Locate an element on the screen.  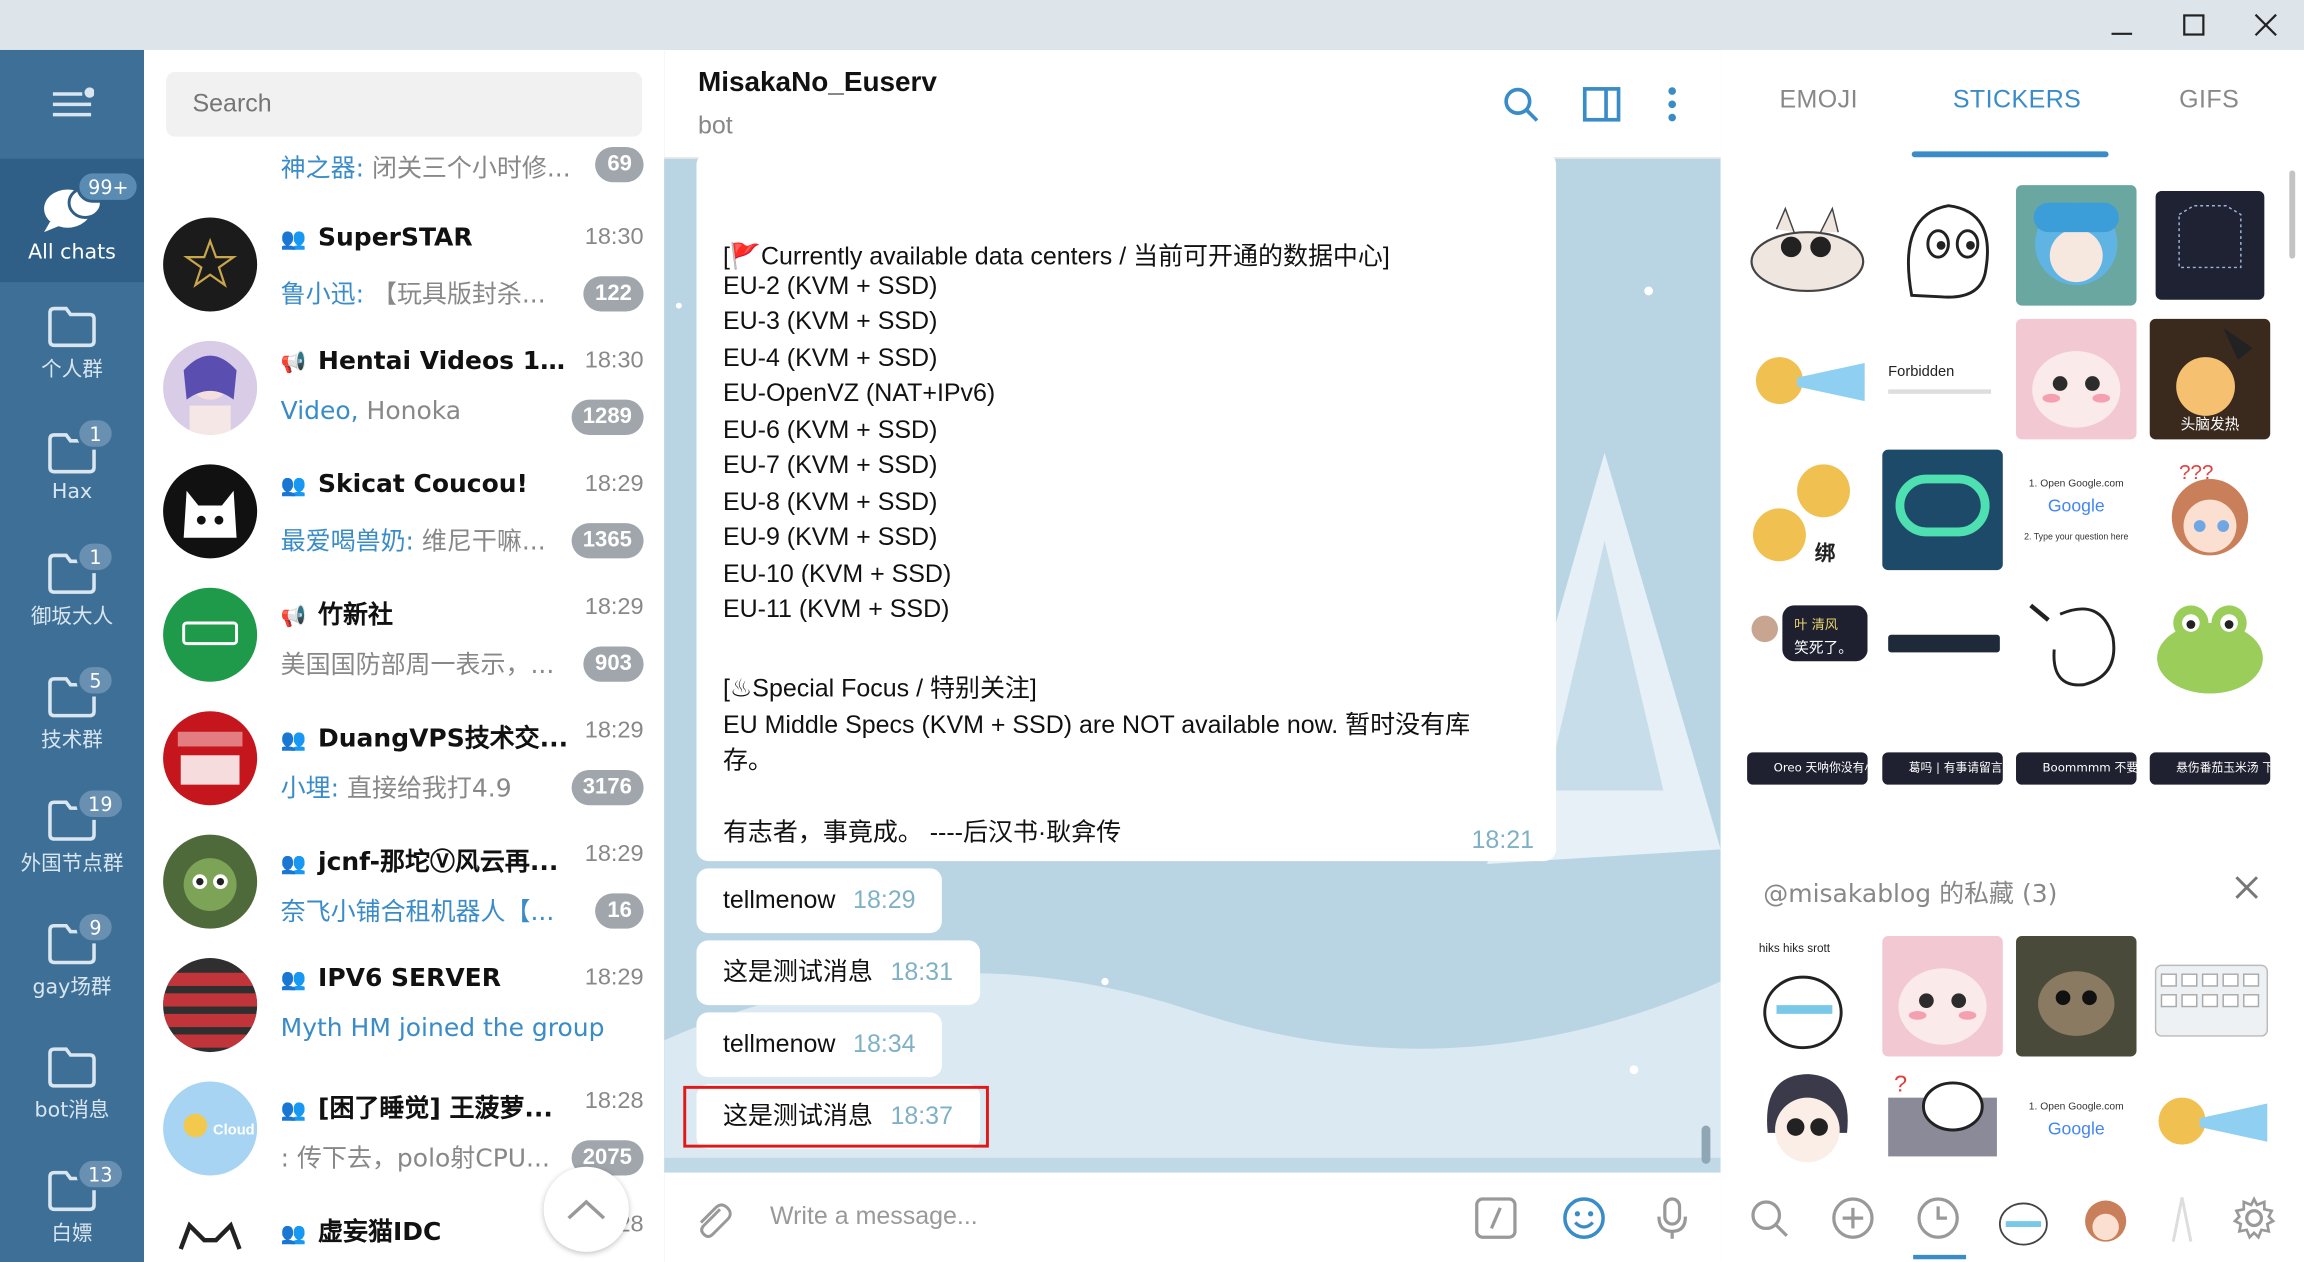
sticker: 绑 is located at coordinates (1807, 510).